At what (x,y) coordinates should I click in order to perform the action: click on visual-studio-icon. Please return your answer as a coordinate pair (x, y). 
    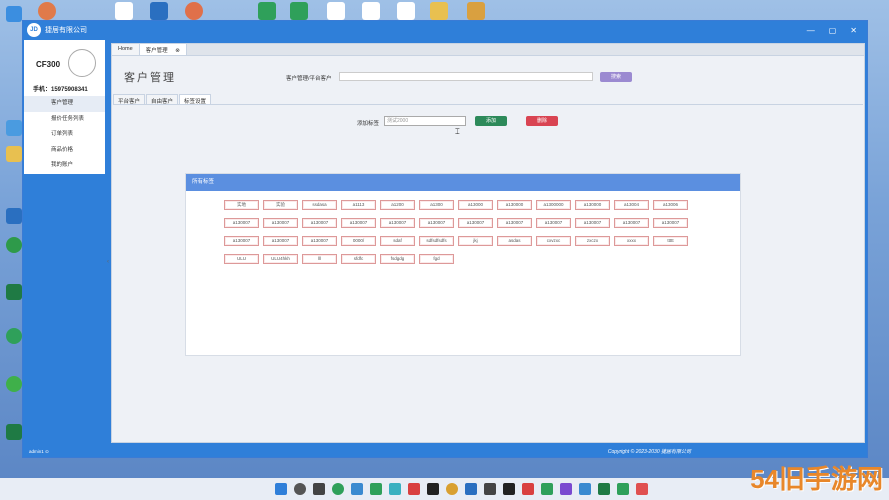
    Looking at the image, I should click on (566, 489).